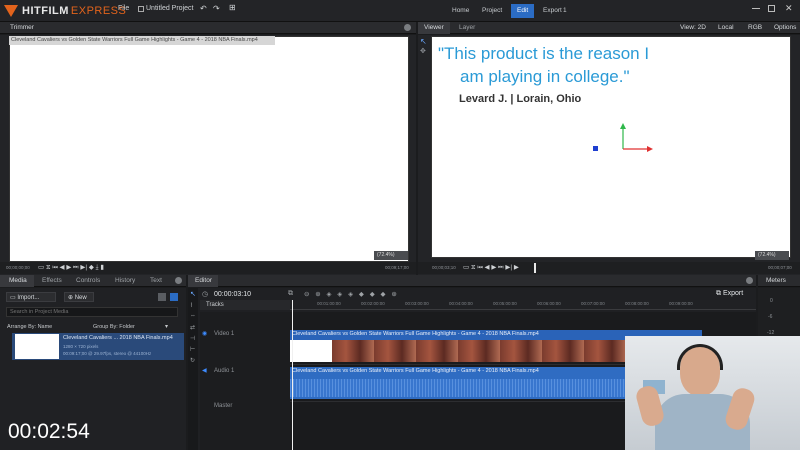 The width and height of the screenshot is (800, 450). Describe the element at coordinates (693, 27) in the screenshot. I see `view-mode-select: View: 2D` at that location.